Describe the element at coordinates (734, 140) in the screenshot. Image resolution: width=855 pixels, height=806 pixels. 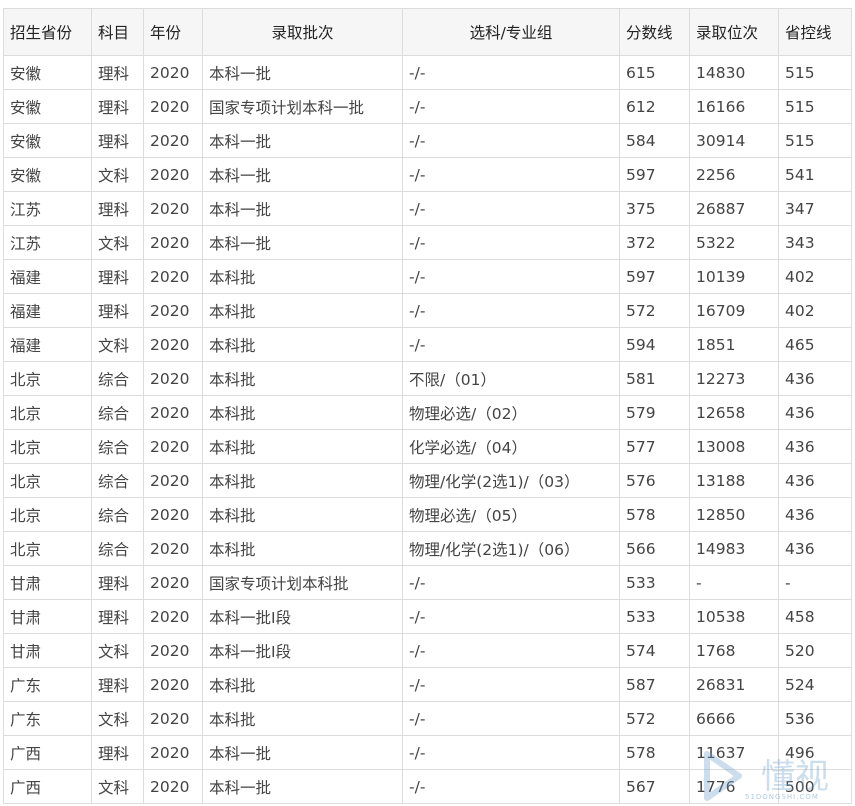
I see `cell-rank: 30914` at that location.